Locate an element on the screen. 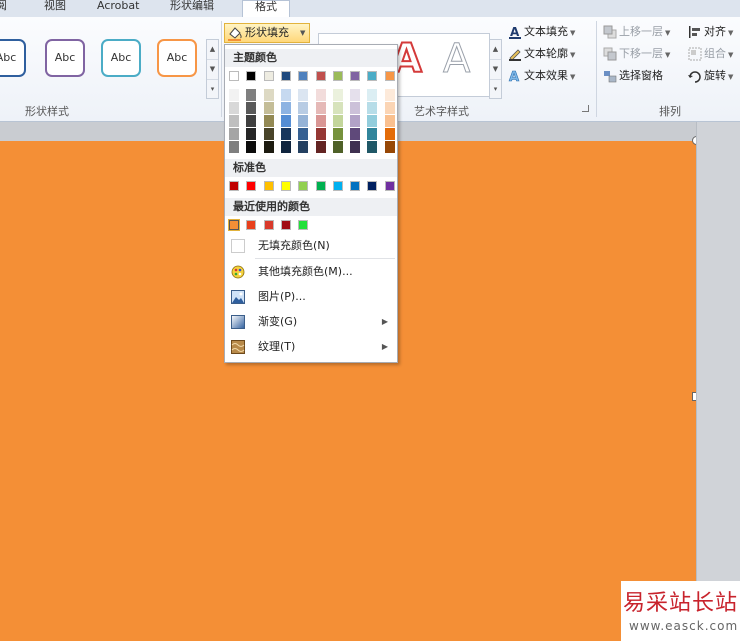 Image resolution: width=740 pixels, height=641 pixels. text-effects-button: A 文本效果 ▼ is located at coordinates (542, 76).